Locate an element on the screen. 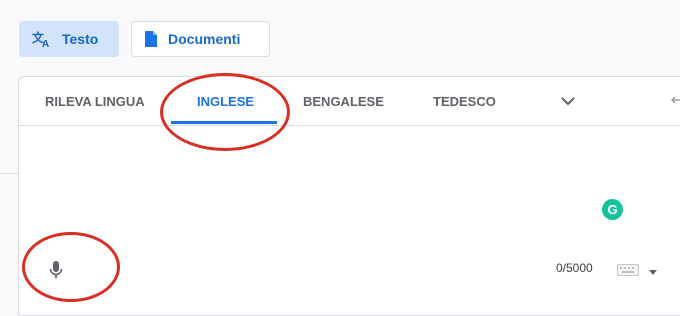 The height and width of the screenshot is (316, 680). document-icon is located at coordinates (151, 39).